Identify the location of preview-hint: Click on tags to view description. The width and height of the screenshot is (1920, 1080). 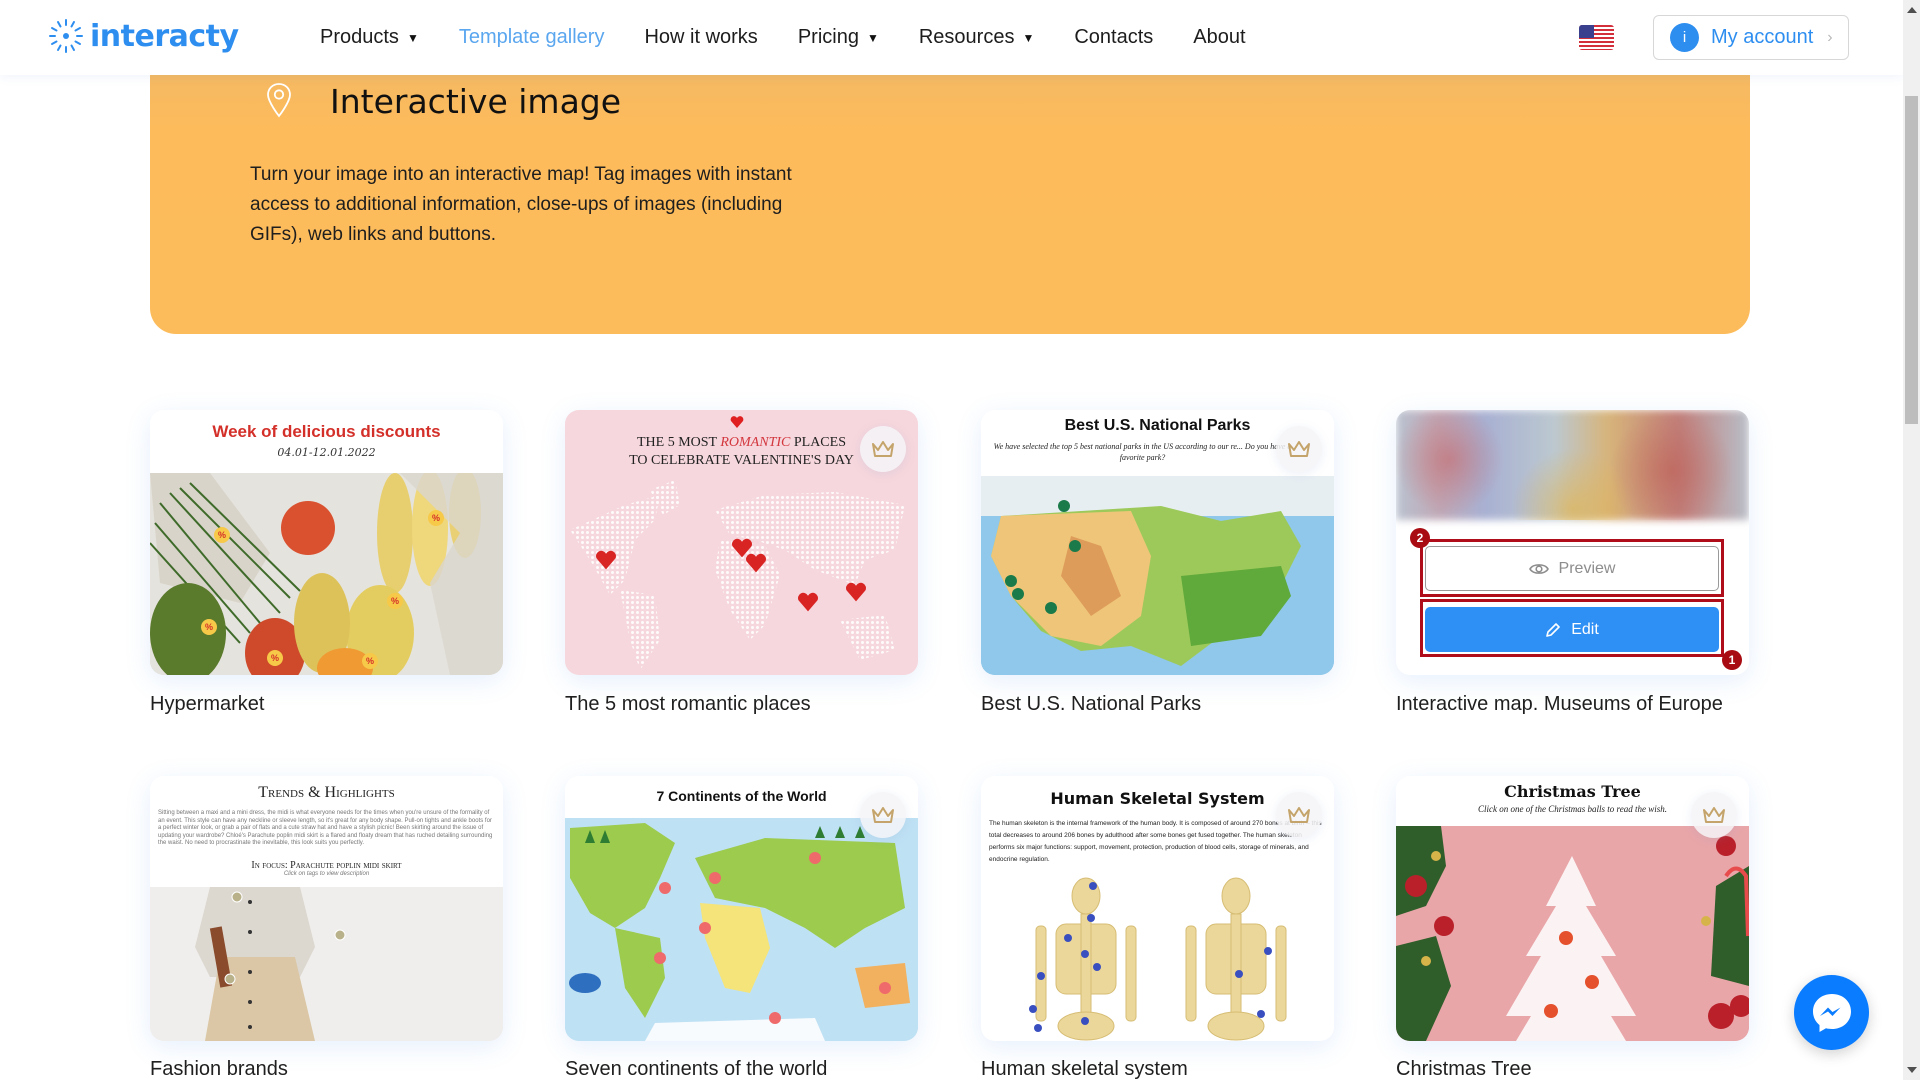
(326, 873).